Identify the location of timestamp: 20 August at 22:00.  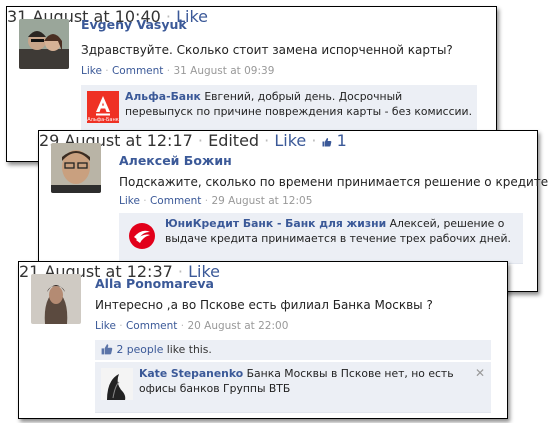
(237, 326).